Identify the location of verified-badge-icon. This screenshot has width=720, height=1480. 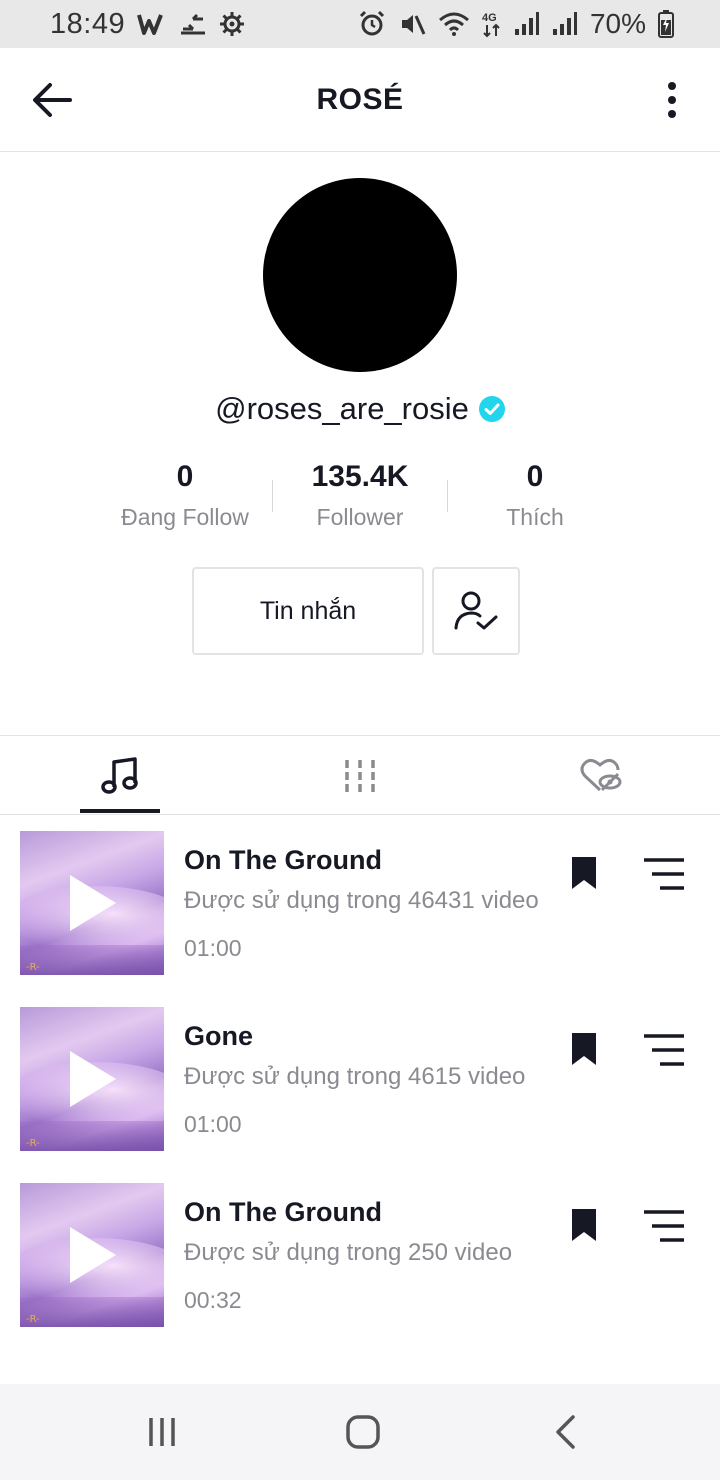
(491, 409).